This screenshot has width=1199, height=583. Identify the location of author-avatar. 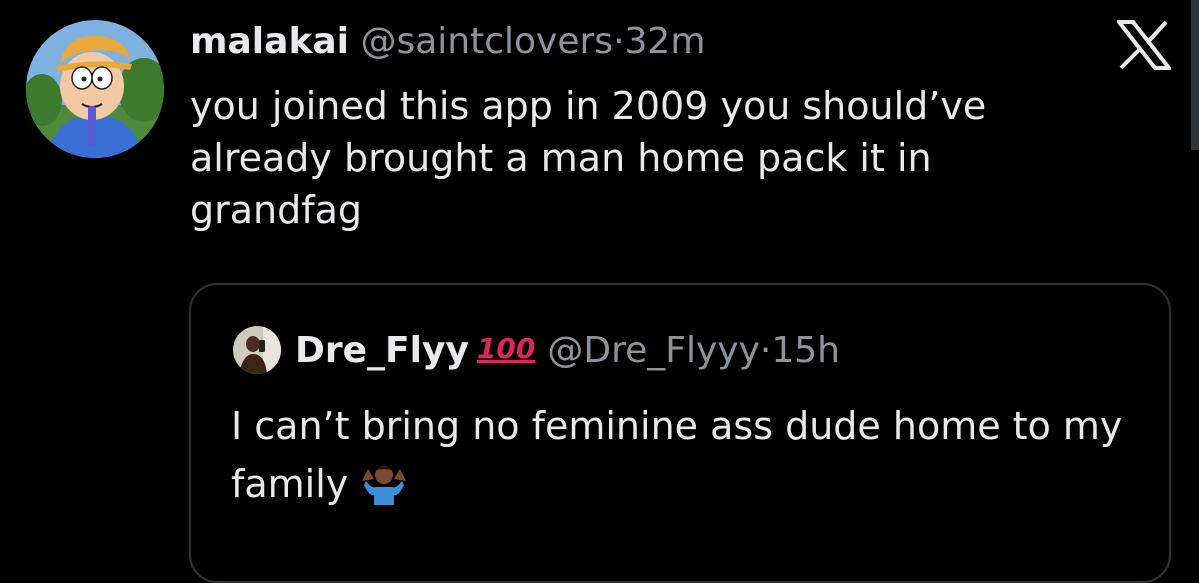
(95, 89).